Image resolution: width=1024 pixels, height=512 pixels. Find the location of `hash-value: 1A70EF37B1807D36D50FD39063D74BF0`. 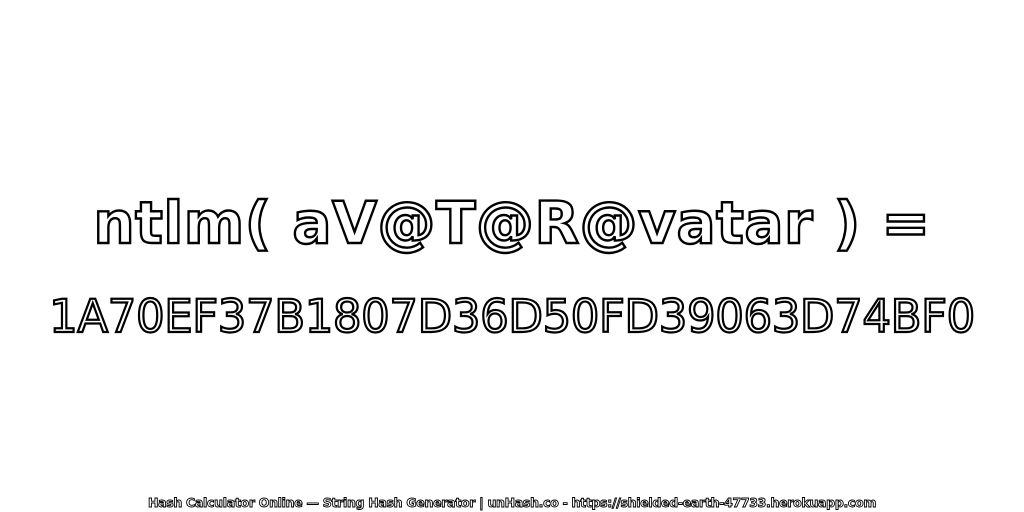

hash-value: 1A70EF37B1807D36D50FD39063D74BF0 is located at coordinates (512, 316).